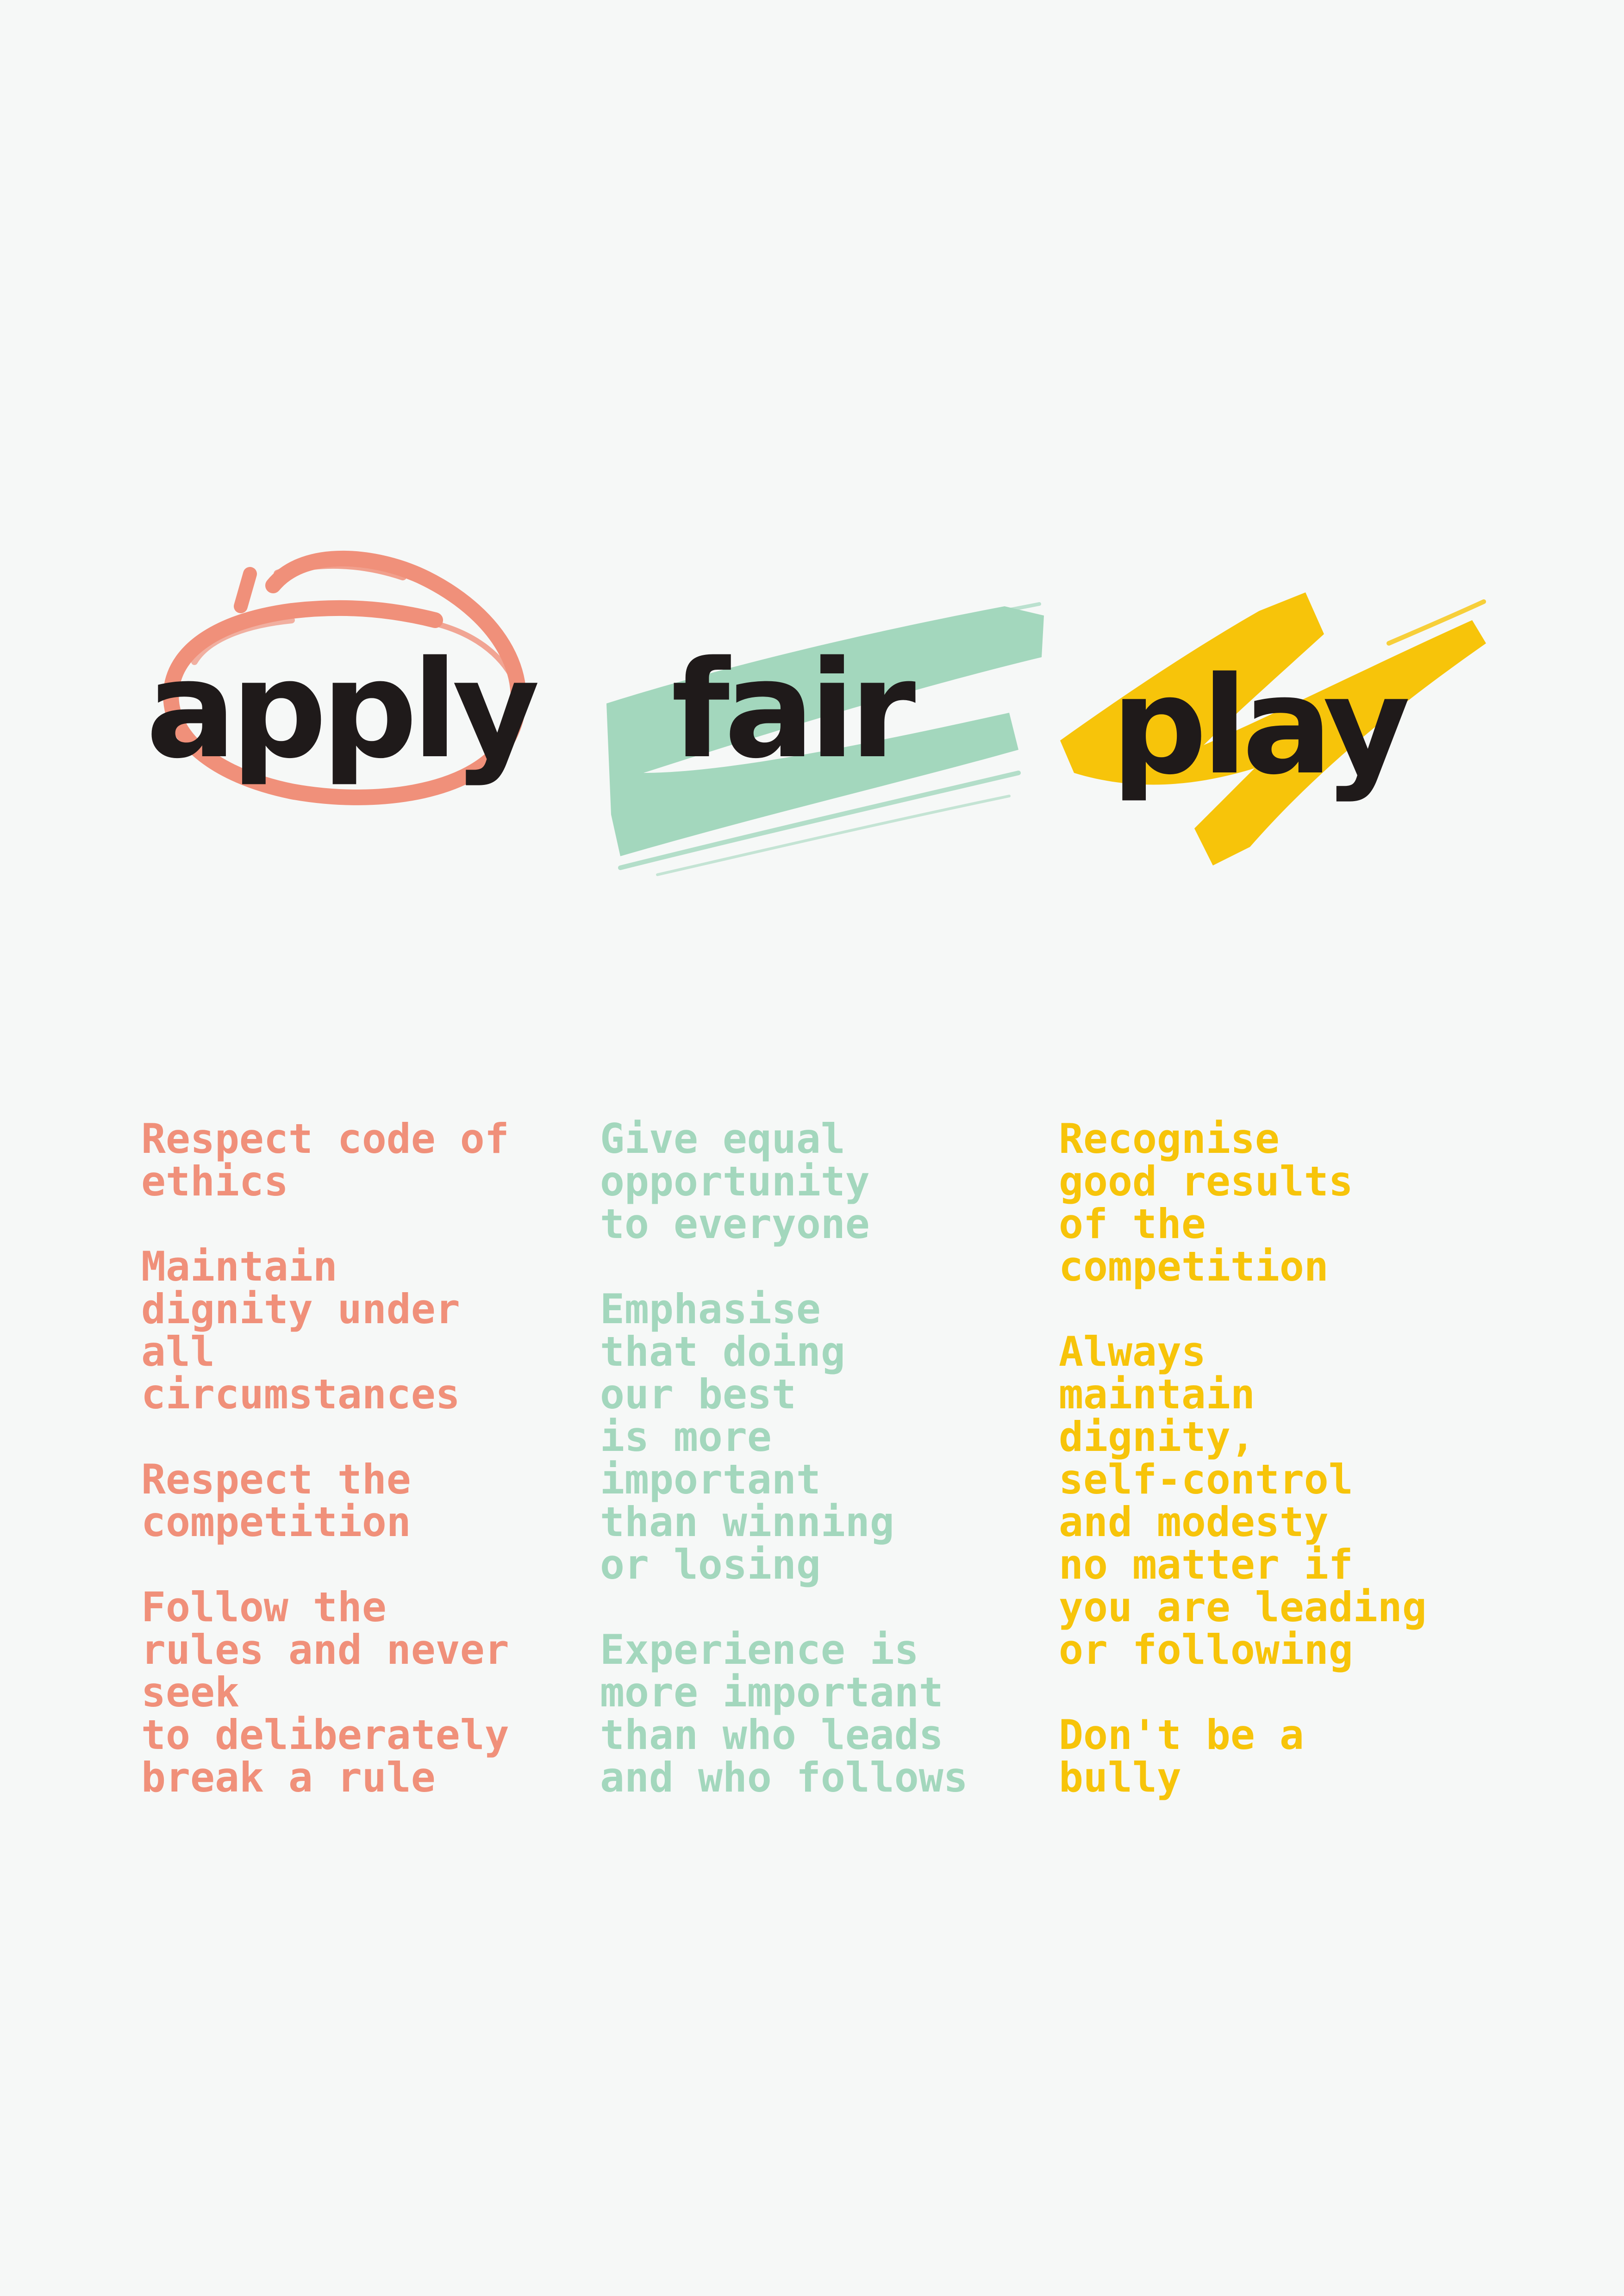  I want to click on title-word-fair-block: fair, so click(824, 740).